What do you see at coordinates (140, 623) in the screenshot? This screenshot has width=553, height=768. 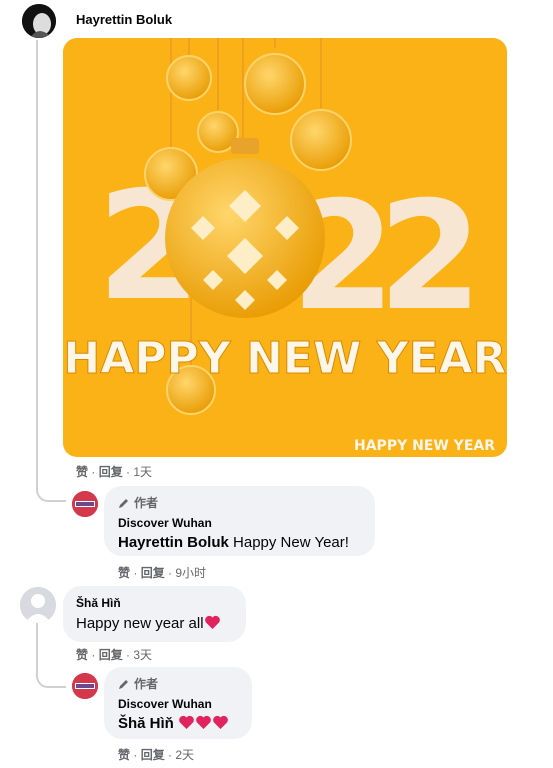 I see `comment-message: Happy new year all` at bounding box center [140, 623].